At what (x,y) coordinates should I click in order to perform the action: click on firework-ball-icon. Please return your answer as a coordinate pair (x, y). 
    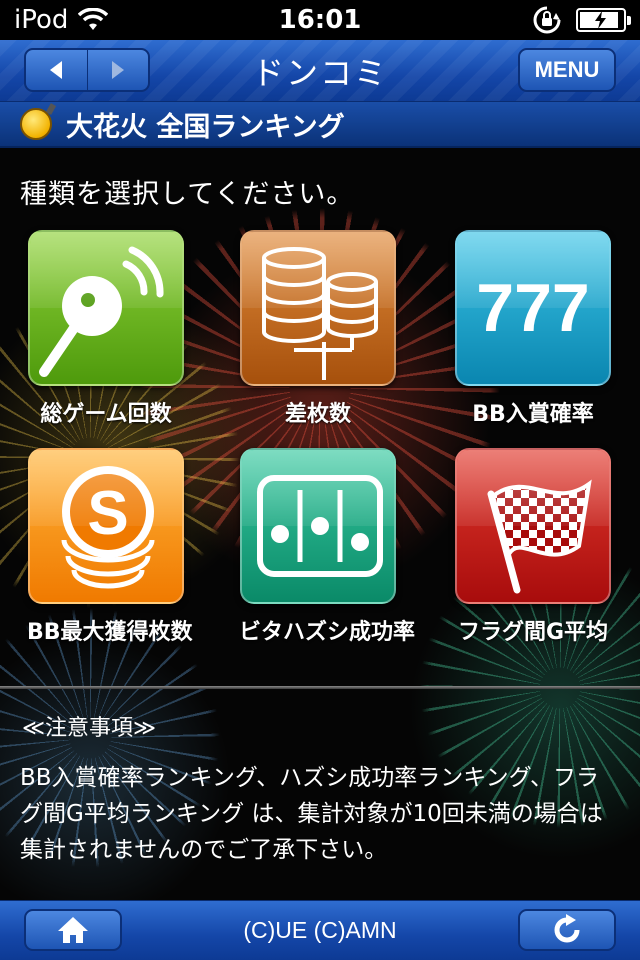
    Looking at the image, I should click on (36, 124).